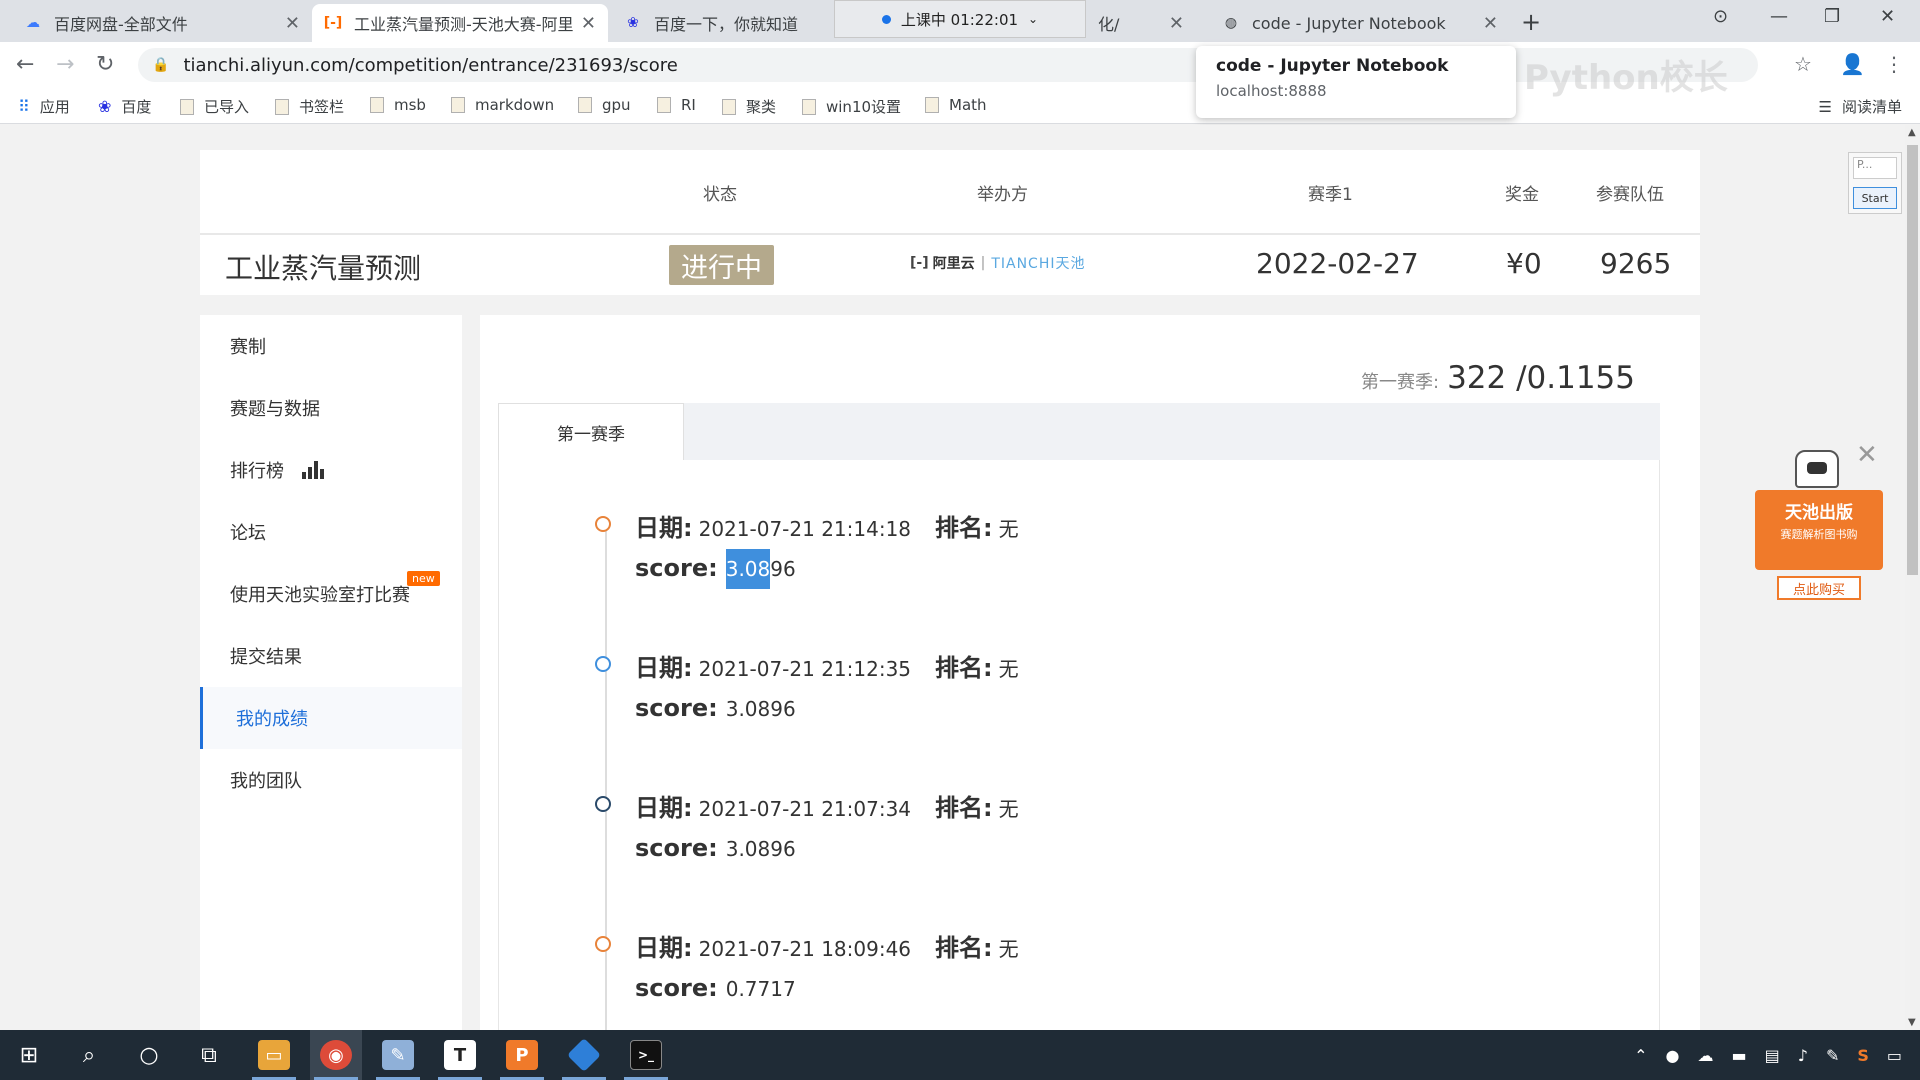 This screenshot has width=1920, height=1080. I want to click on cortana-icon: ○, so click(149, 1055).